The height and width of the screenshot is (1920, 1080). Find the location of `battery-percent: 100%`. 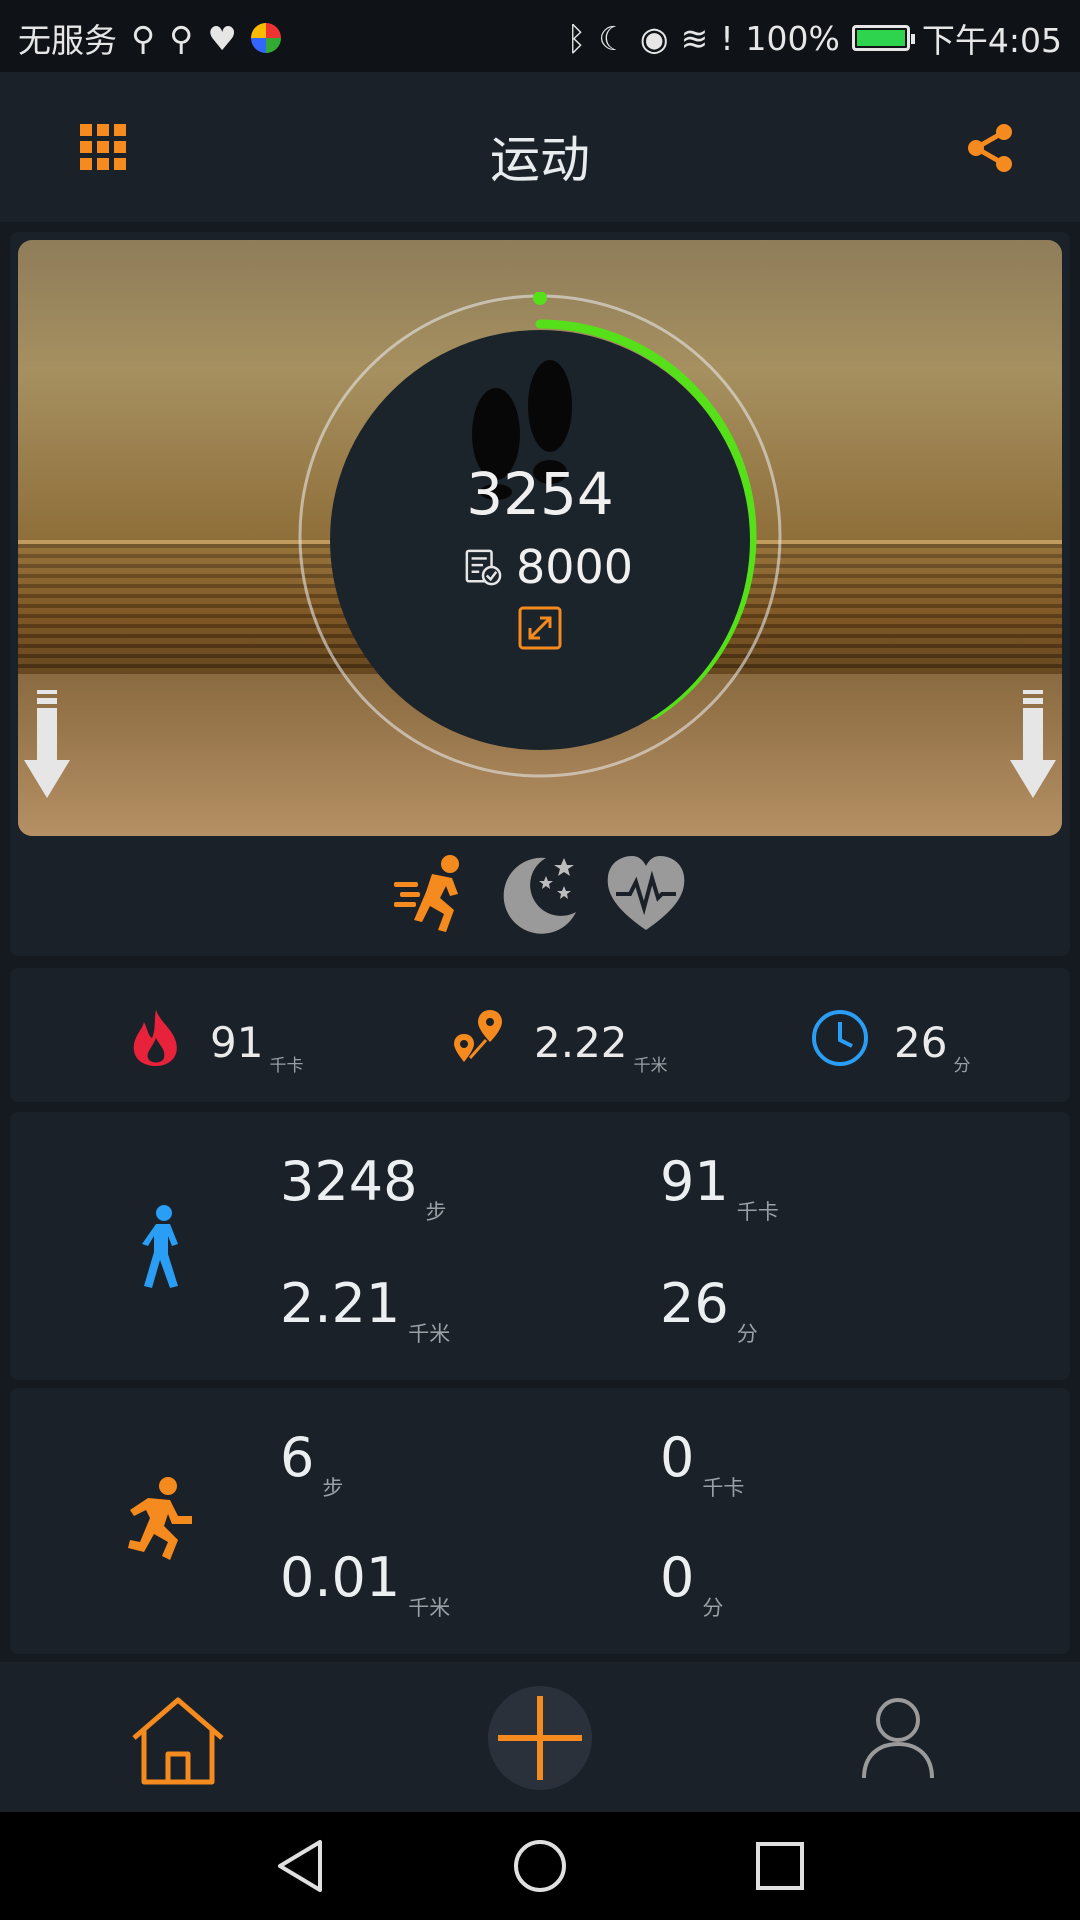

battery-percent: 100% is located at coordinates (792, 38).